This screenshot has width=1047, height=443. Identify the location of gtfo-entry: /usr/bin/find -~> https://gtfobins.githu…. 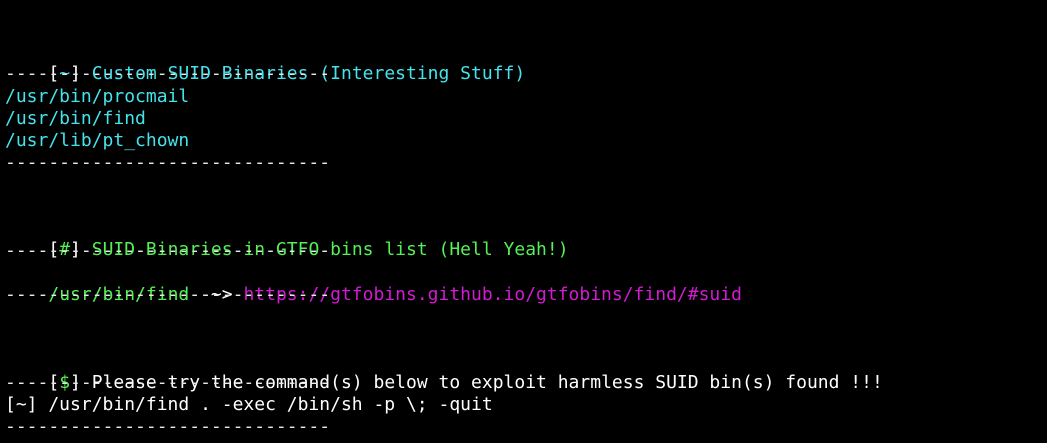
(373, 283).